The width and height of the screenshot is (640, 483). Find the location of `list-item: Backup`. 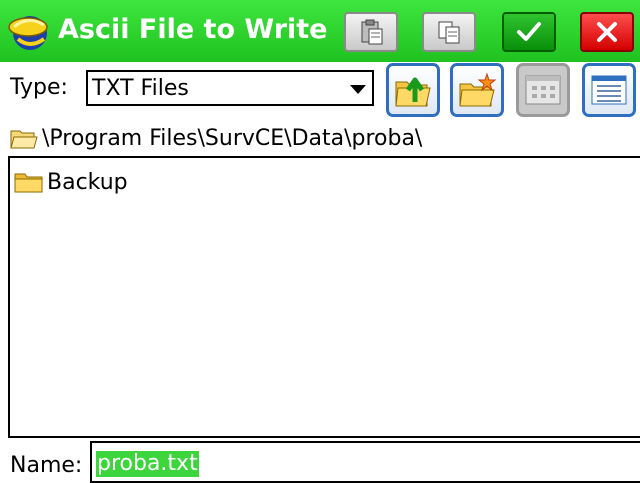

list-item: Backup is located at coordinates (71, 182).